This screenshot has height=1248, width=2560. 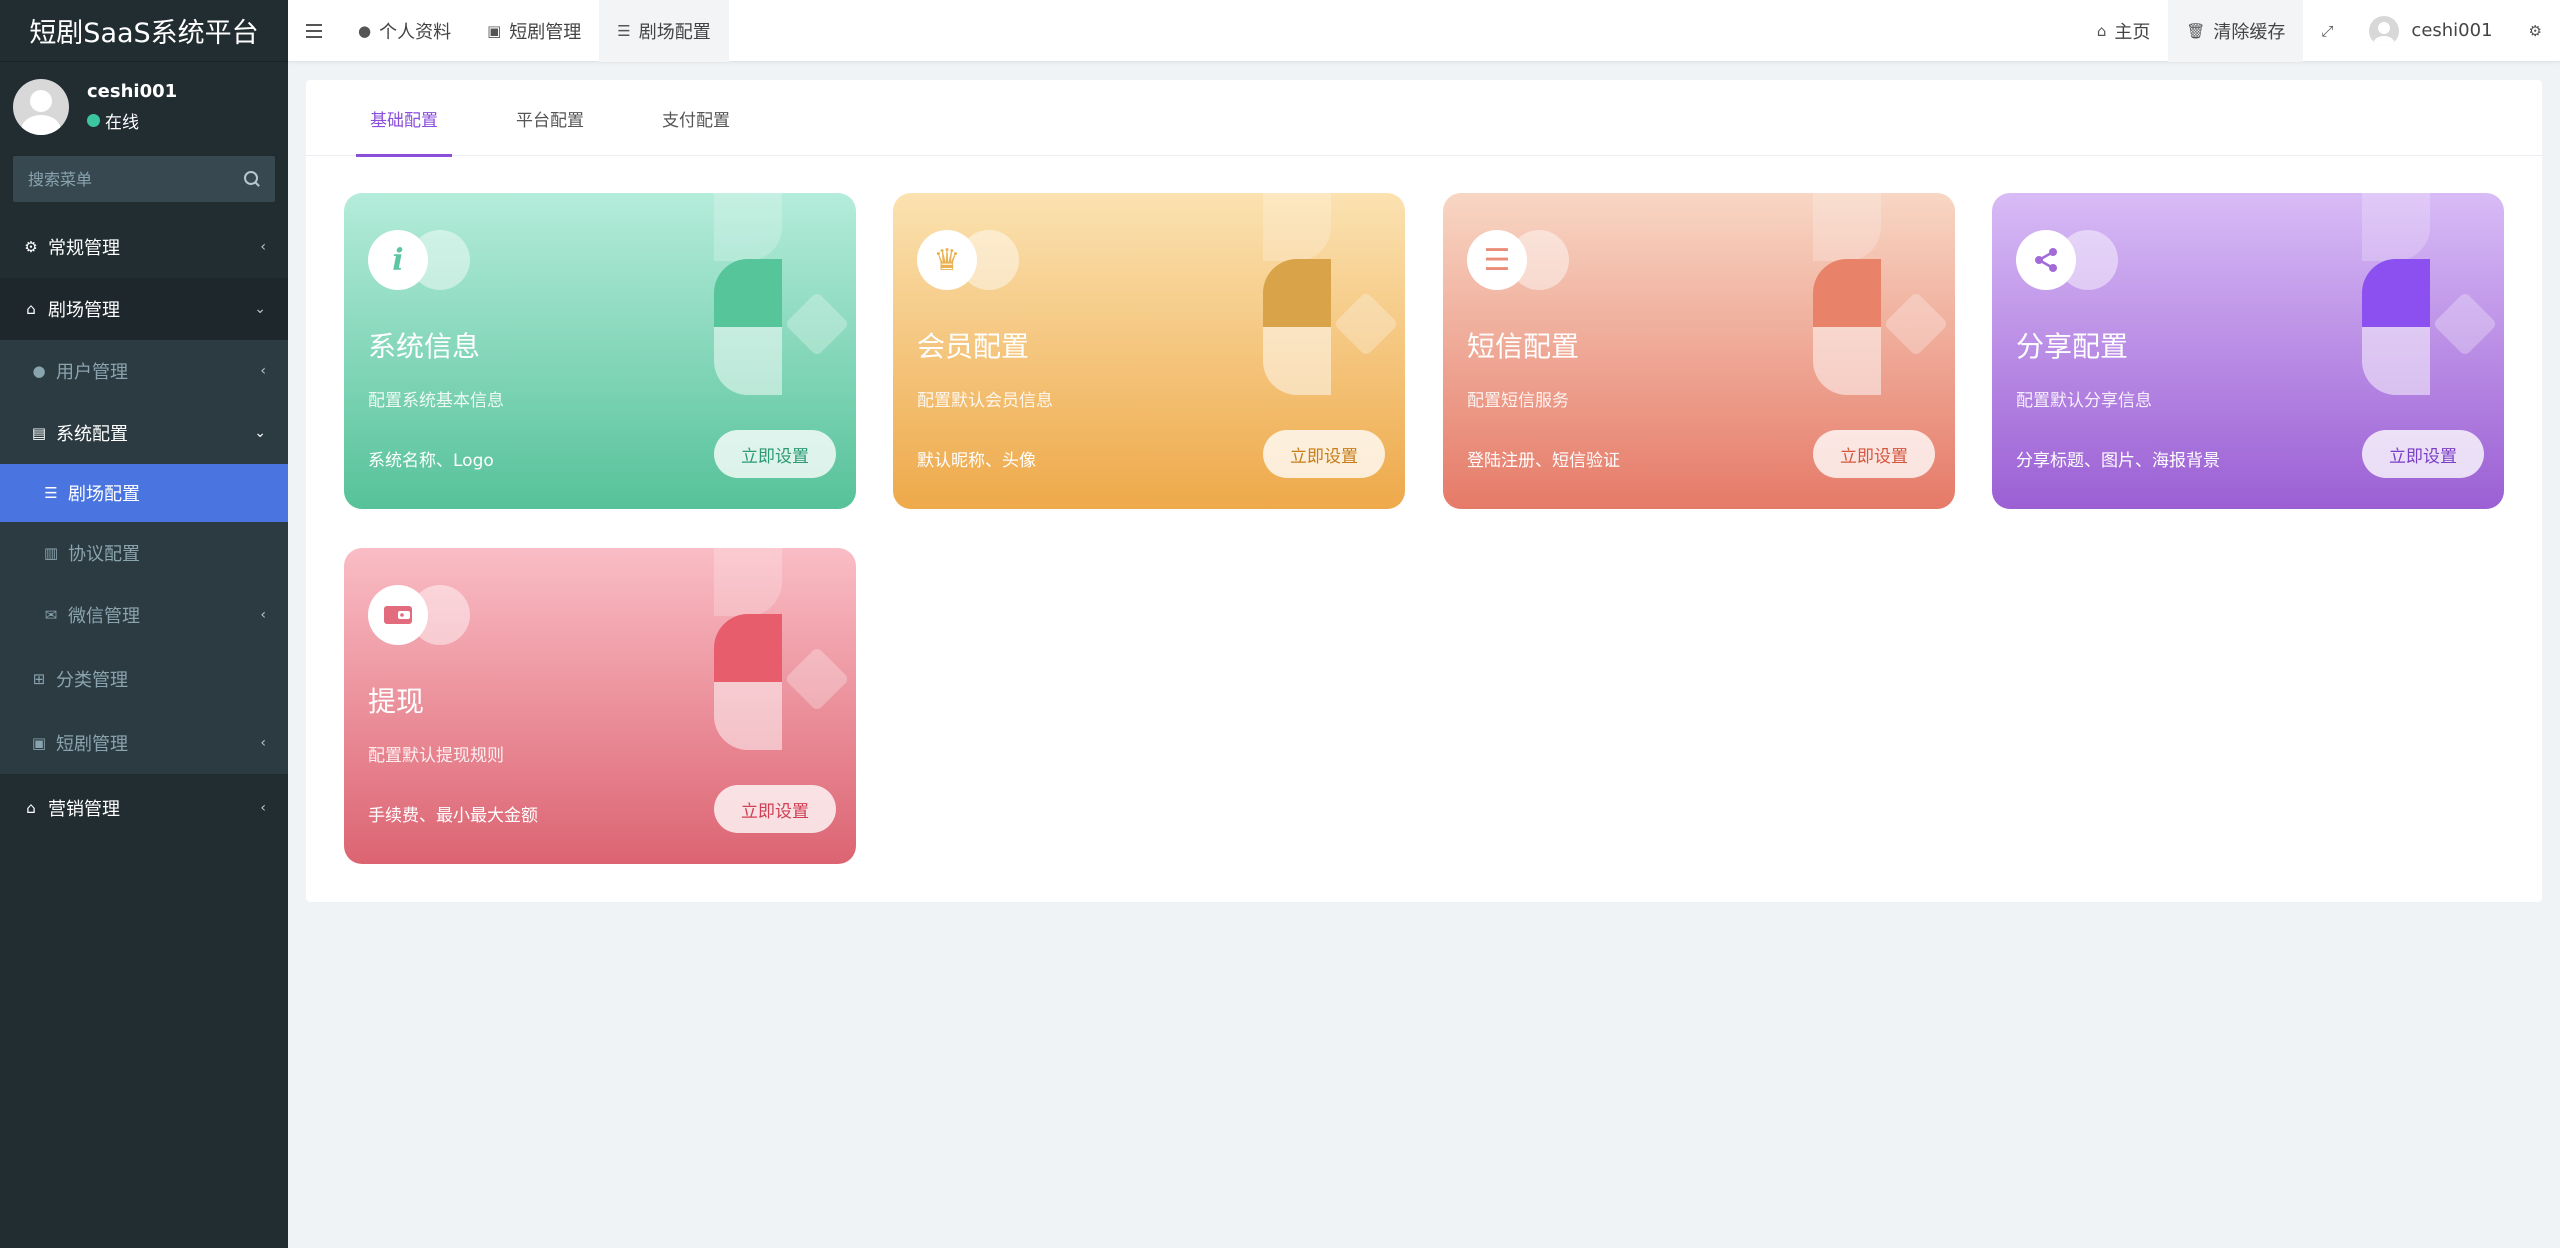 What do you see at coordinates (144, 309) in the screenshot?
I see `sidebar-item-theater: ⌂ 剧场管理 ⌄` at bounding box center [144, 309].